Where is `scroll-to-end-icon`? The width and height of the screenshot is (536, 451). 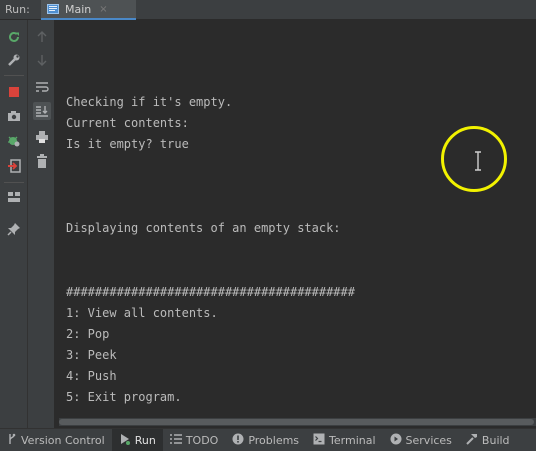 scroll-to-end-icon is located at coordinates (42, 111).